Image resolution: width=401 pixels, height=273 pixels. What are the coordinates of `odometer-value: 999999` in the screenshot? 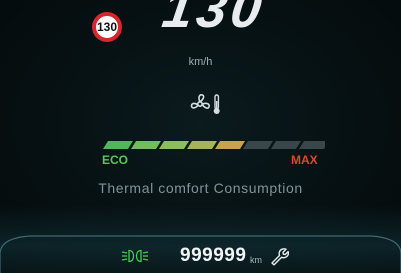 It's located at (213, 255).